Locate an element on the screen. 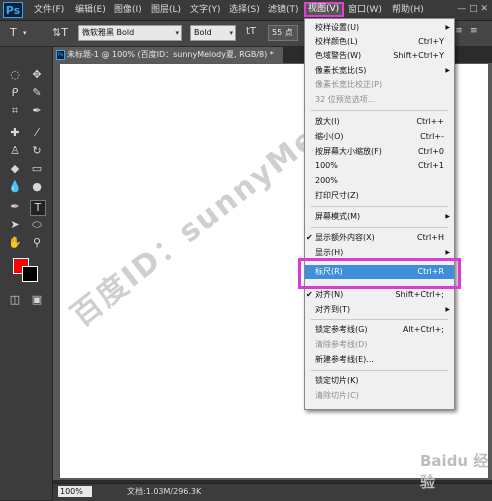 The width and height of the screenshot is (492, 501). font-size-field: 55 点 is located at coordinates (283, 33).